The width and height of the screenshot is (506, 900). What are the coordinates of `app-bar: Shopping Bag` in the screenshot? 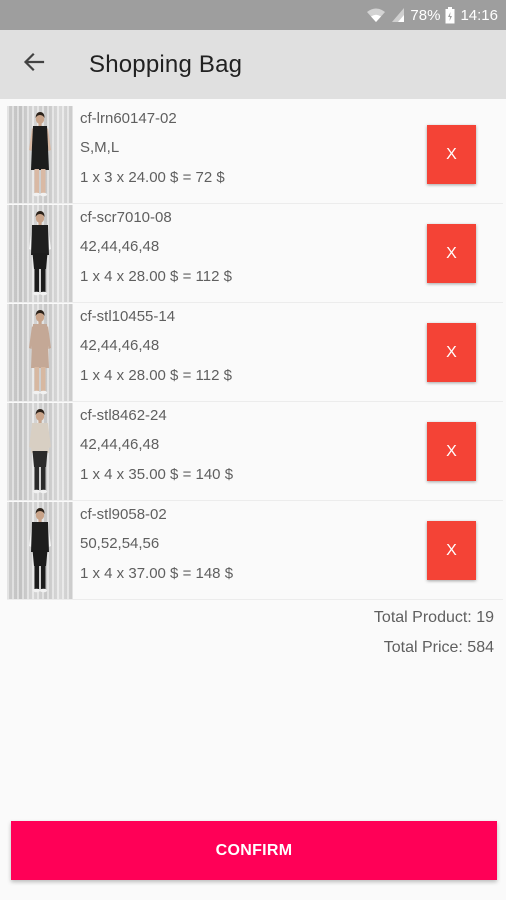 It's located at (253, 64).